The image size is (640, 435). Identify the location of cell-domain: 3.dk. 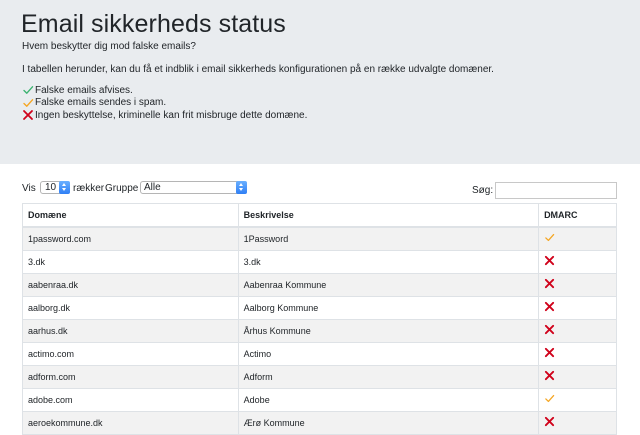
(130, 261).